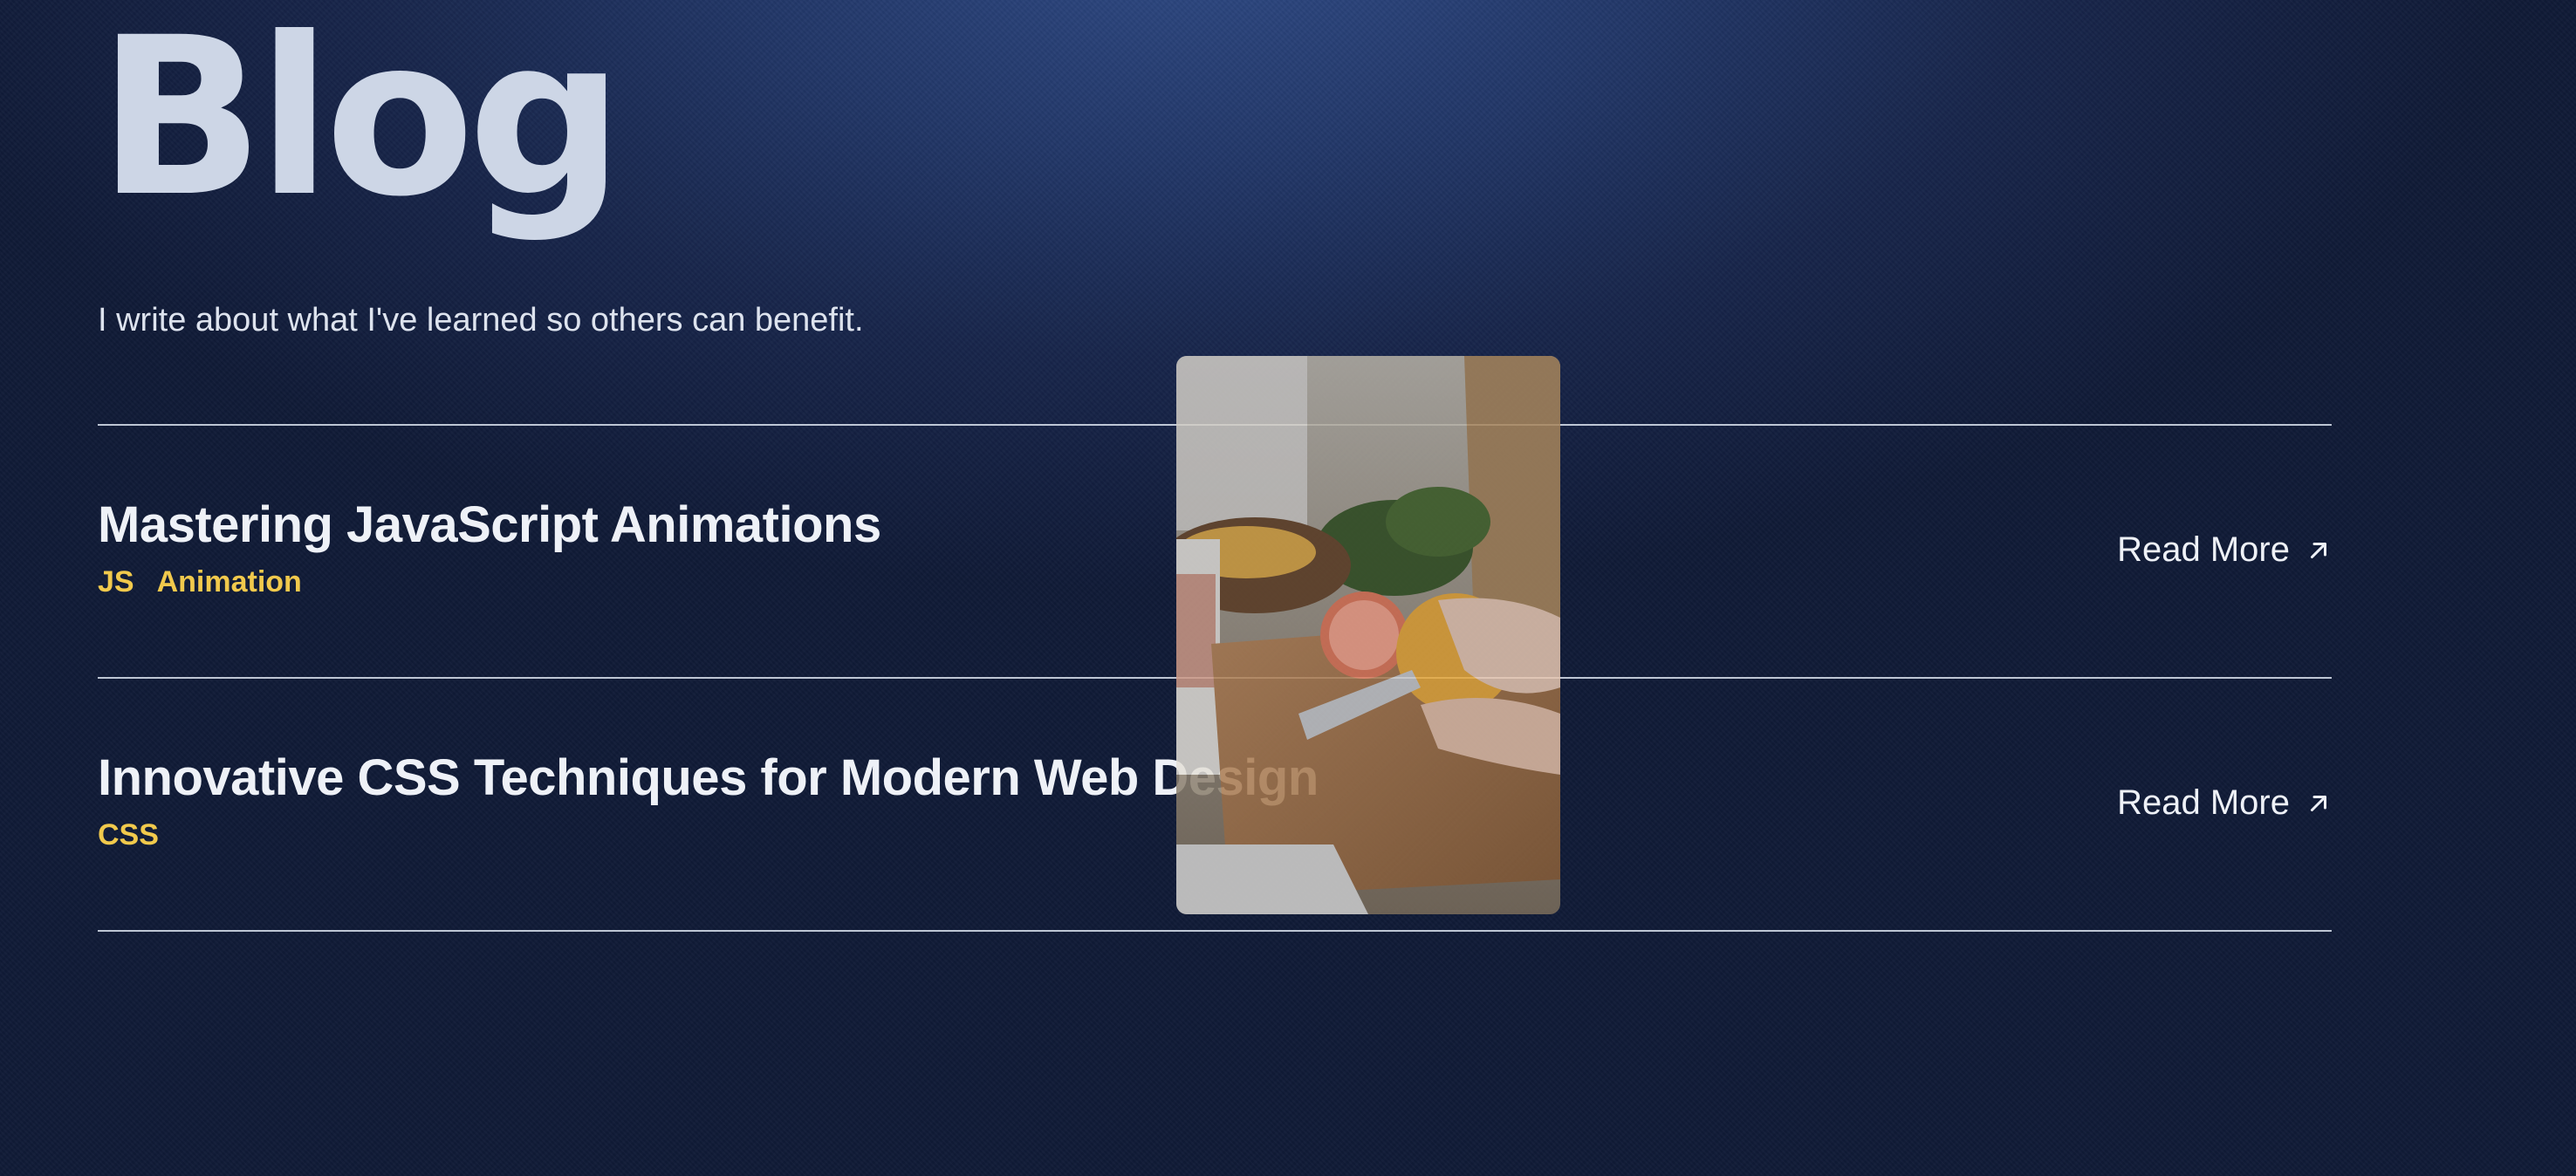  Describe the element at coordinates (361, 122) in the screenshot. I see `page-title: Blog` at that location.